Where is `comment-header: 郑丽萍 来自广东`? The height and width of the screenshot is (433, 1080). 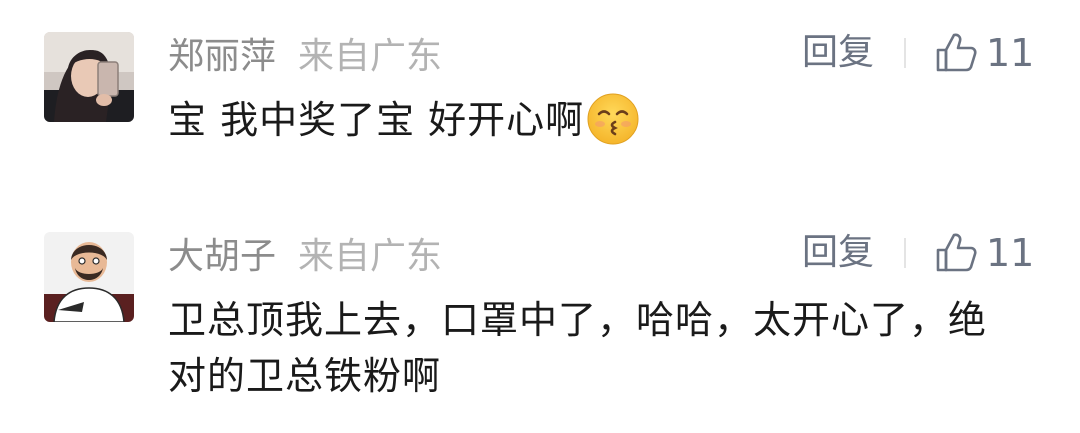 comment-header: 郑丽萍 来自广东 is located at coordinates (305, 53).